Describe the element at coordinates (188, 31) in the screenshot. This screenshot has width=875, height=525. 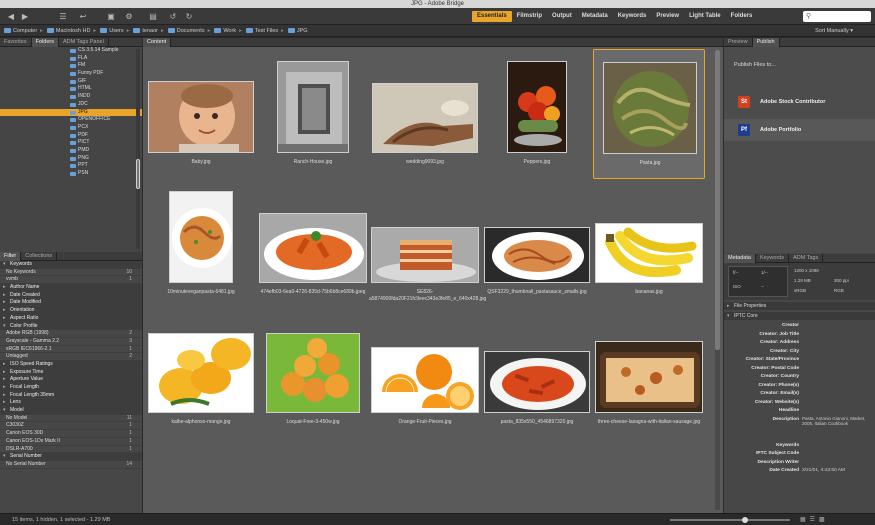
I see `breadcrumb-item: Documents ▸` at that location.